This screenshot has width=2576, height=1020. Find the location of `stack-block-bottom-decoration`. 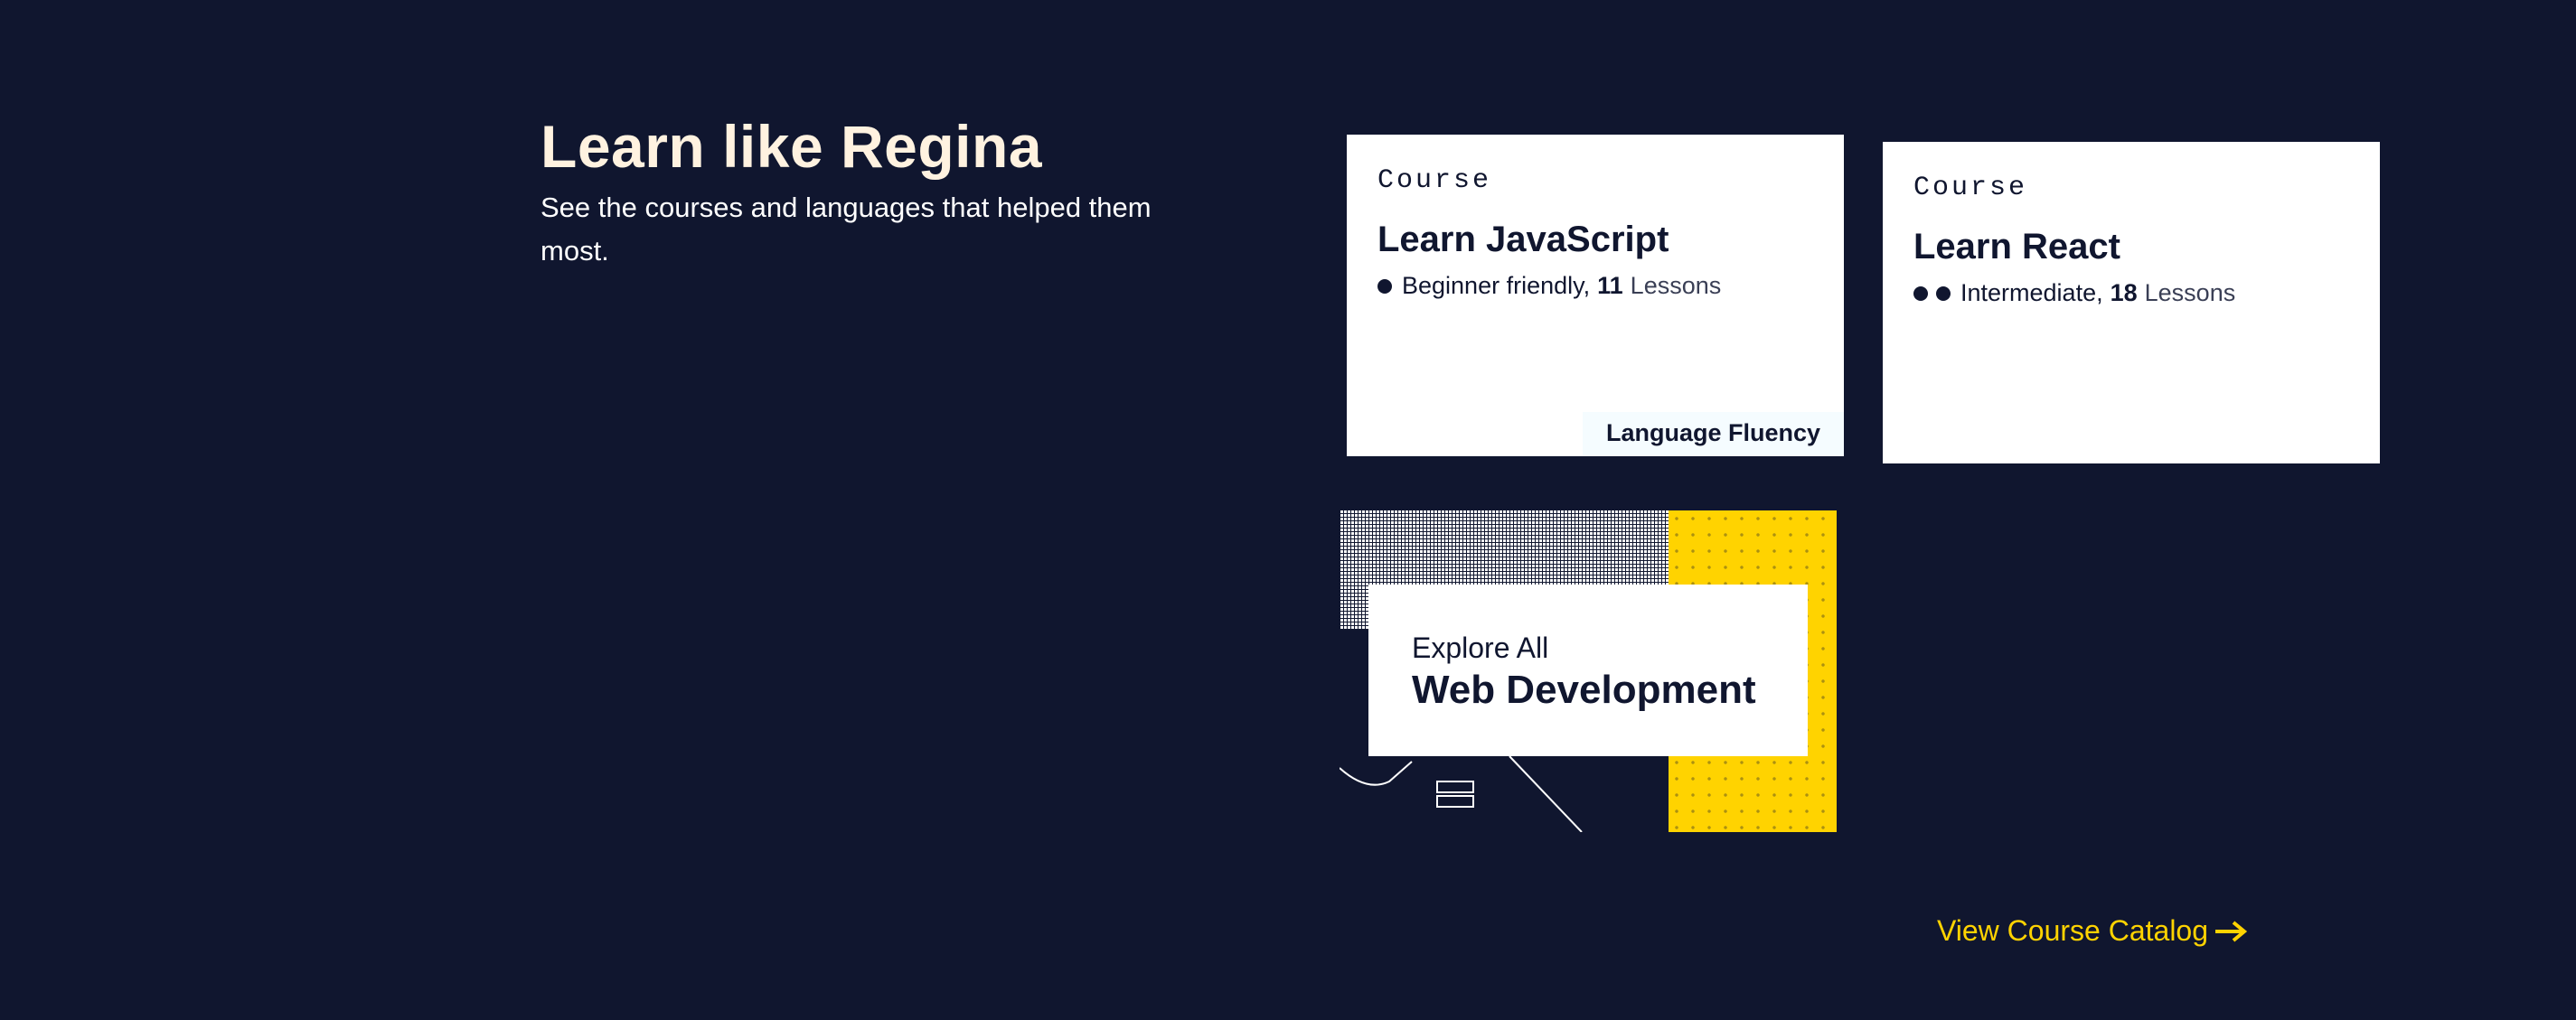

stack-block-bottom-decoration is located at coordinates (1455, 801).